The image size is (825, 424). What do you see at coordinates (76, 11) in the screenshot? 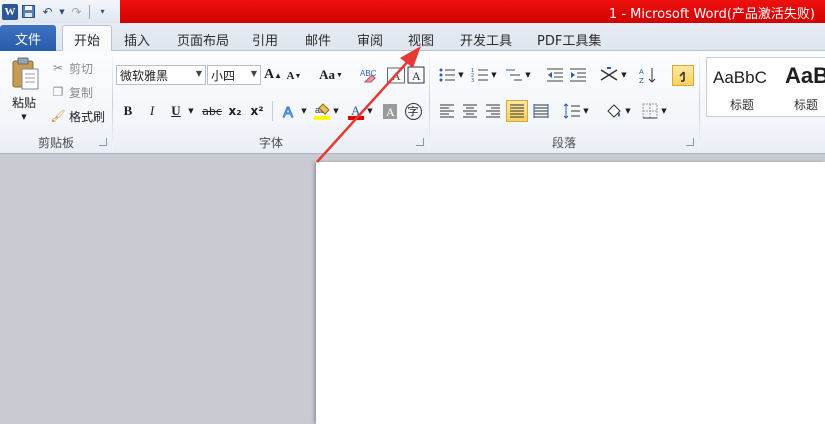
I see `redo-icon: ↷` at bounding box center [76, 11].